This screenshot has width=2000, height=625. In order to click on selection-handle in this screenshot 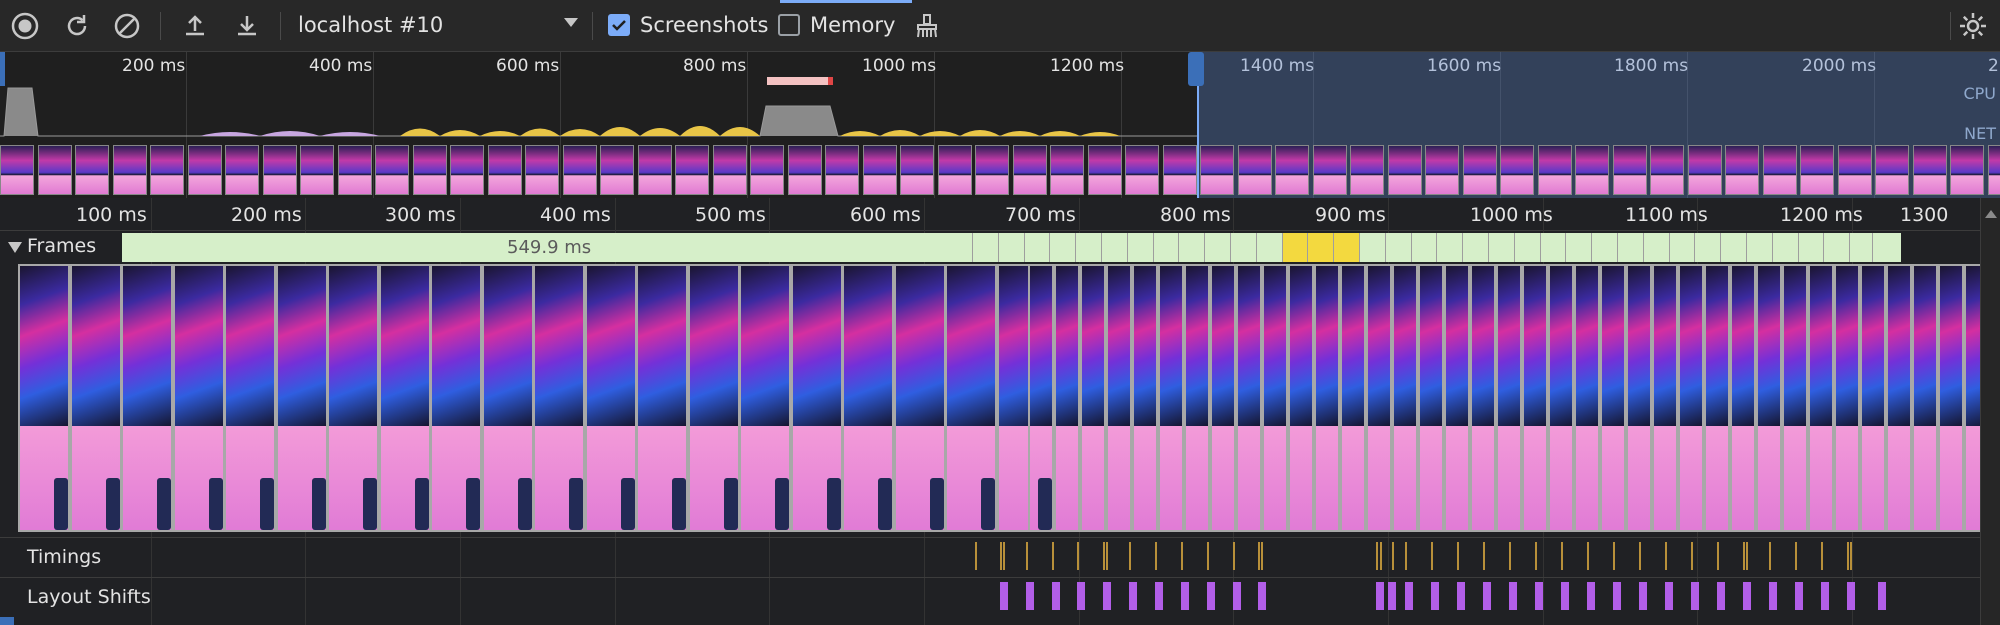, I will do `click(1196, 69)`.